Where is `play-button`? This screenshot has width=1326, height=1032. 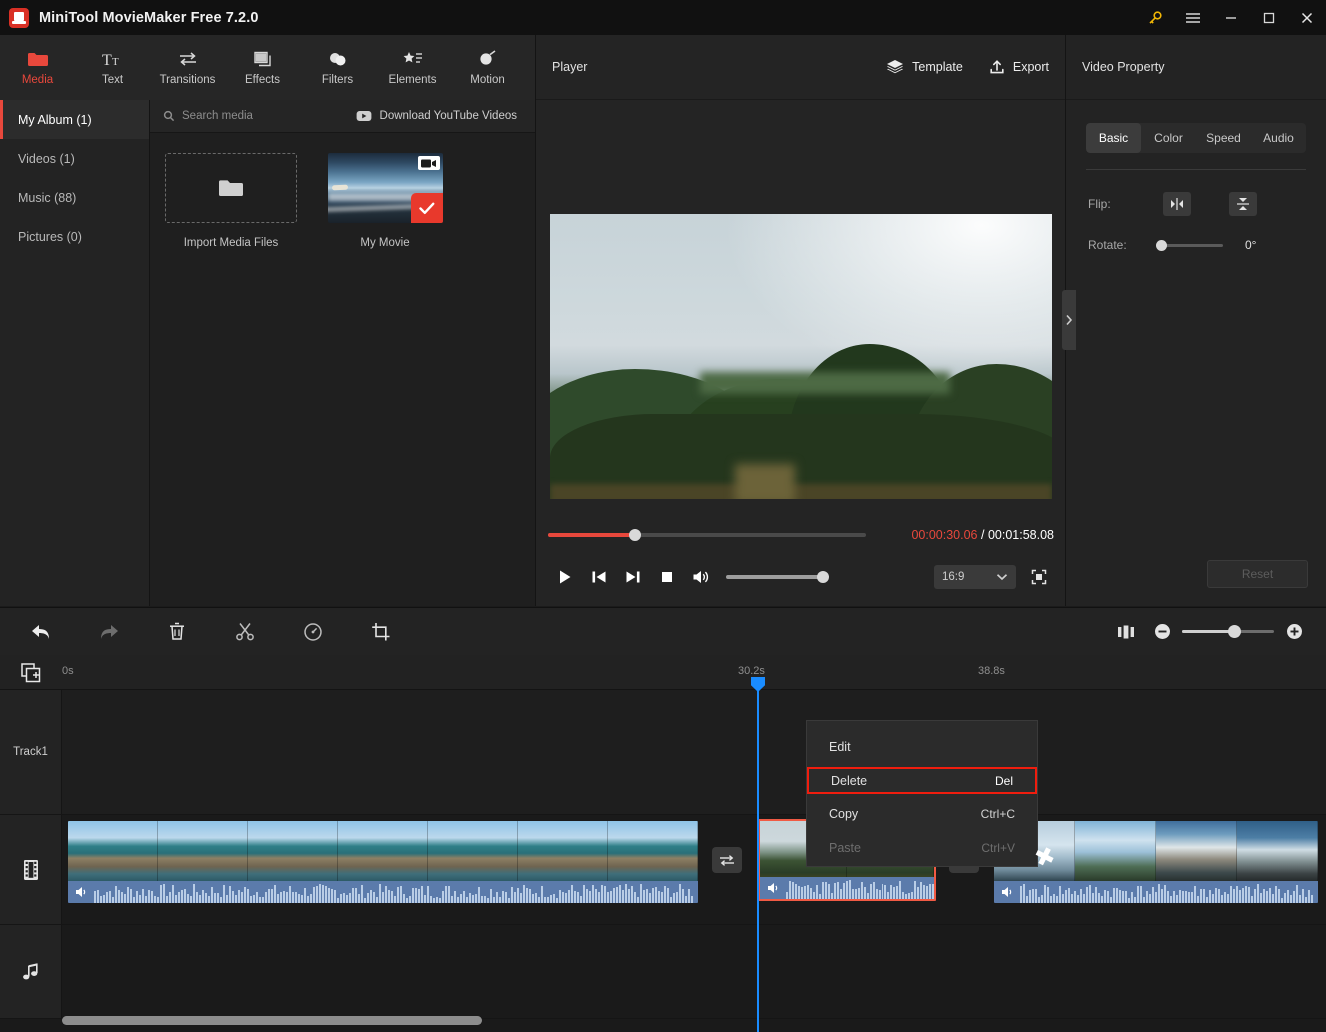 play-button is located at coordinates (565, 577).